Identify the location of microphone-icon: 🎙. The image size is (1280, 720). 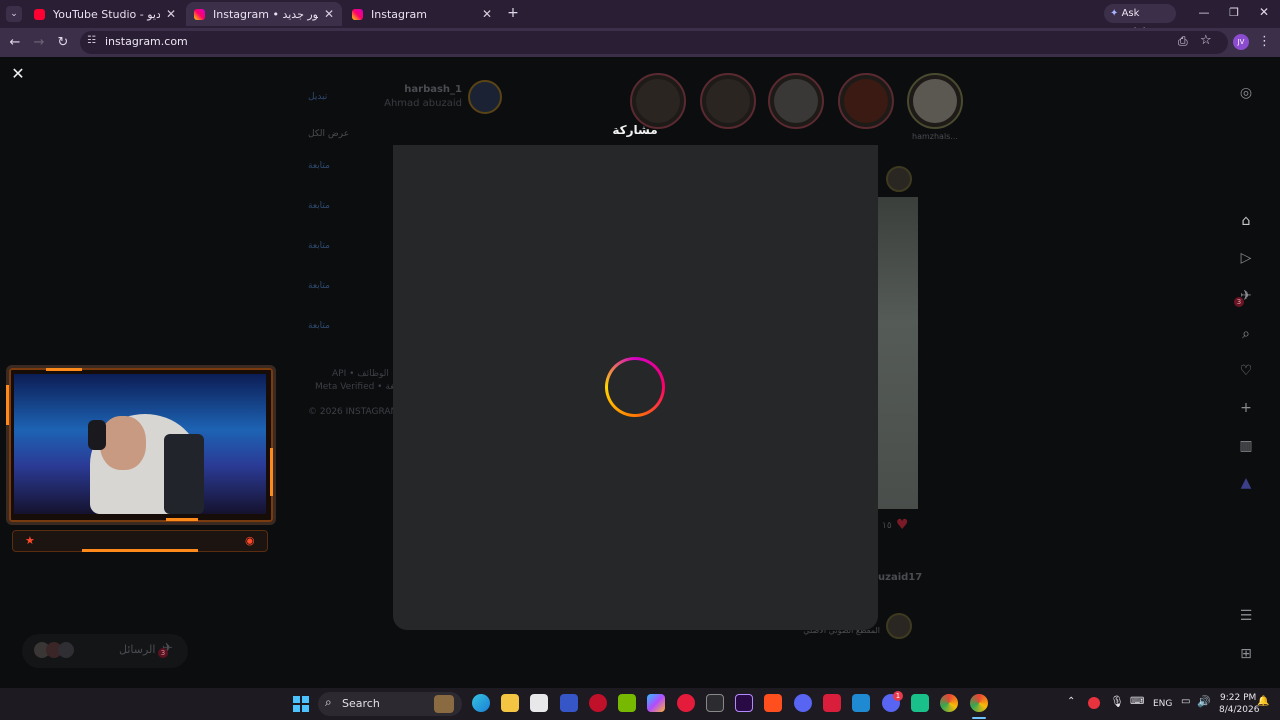
(1117, 701).